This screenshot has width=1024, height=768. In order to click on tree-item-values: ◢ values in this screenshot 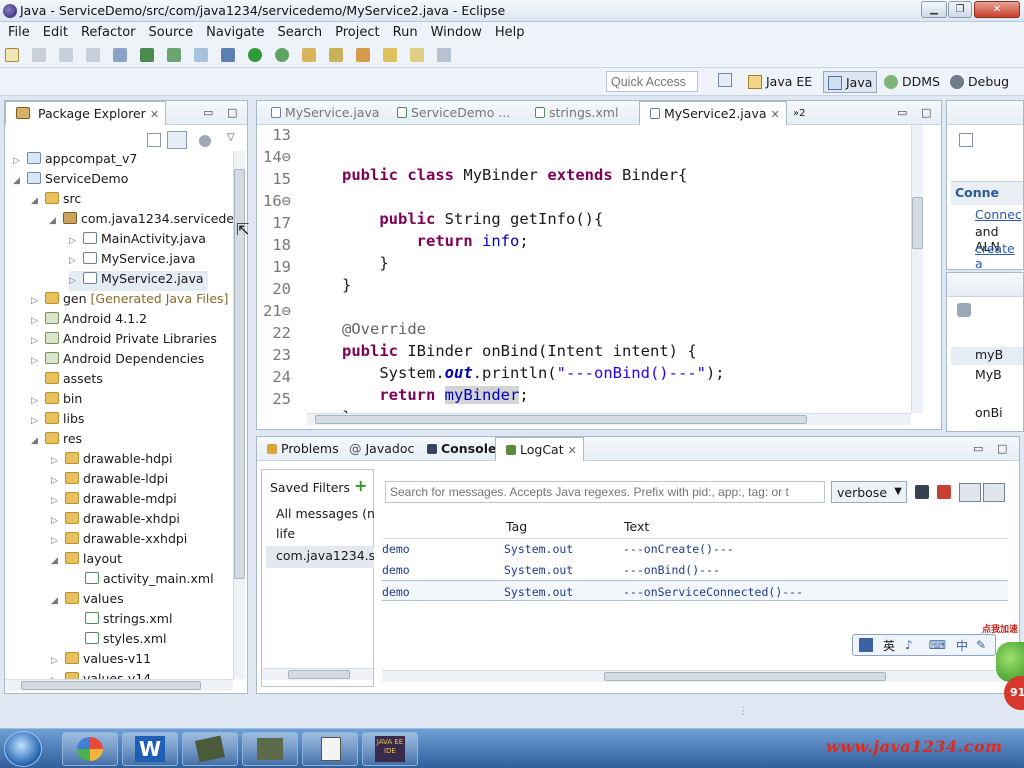, I will do `click(87, 601)`.